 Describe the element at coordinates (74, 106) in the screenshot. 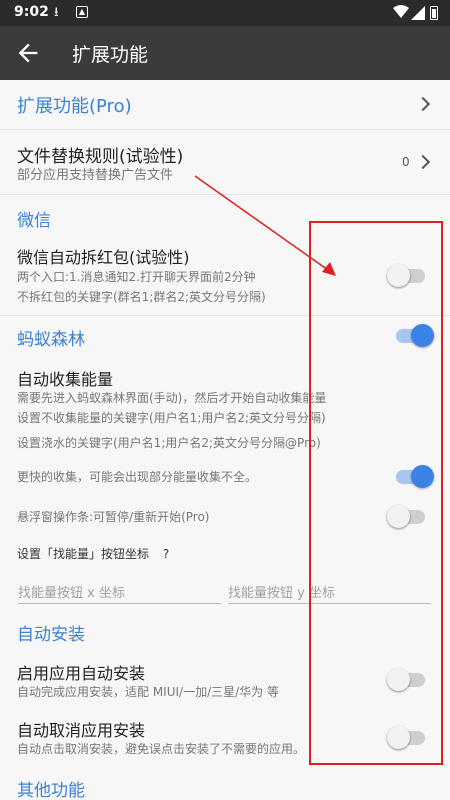

I see `pro-features-label: 扩展功能(Pro)` at that location.